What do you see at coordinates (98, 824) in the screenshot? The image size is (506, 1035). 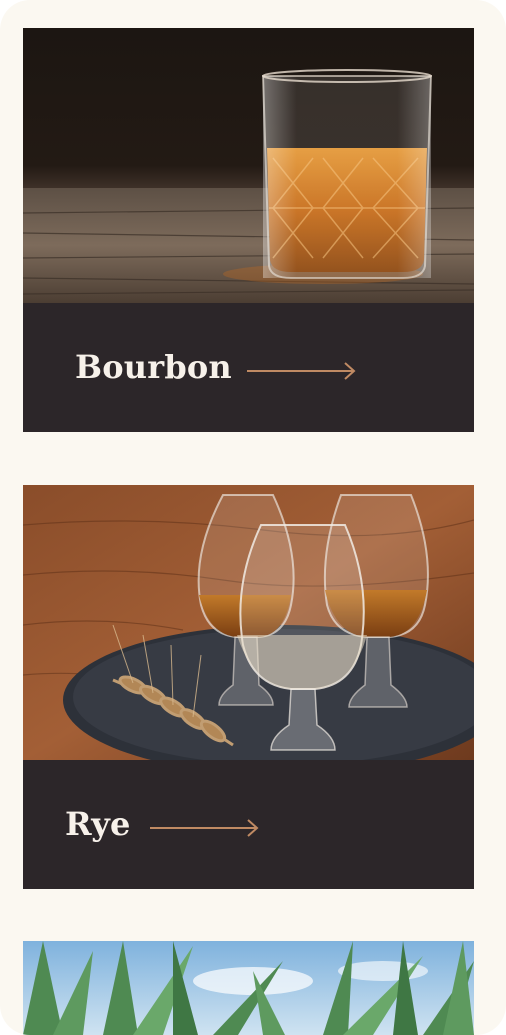 I see `category-label: Rye` at bounding box center [98, 824].